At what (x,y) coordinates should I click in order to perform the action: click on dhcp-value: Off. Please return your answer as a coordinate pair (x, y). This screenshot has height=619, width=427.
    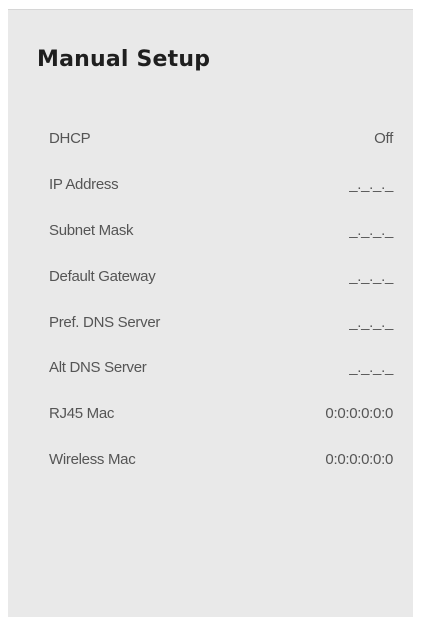
    Looking at the image, I should click on (383, 139).